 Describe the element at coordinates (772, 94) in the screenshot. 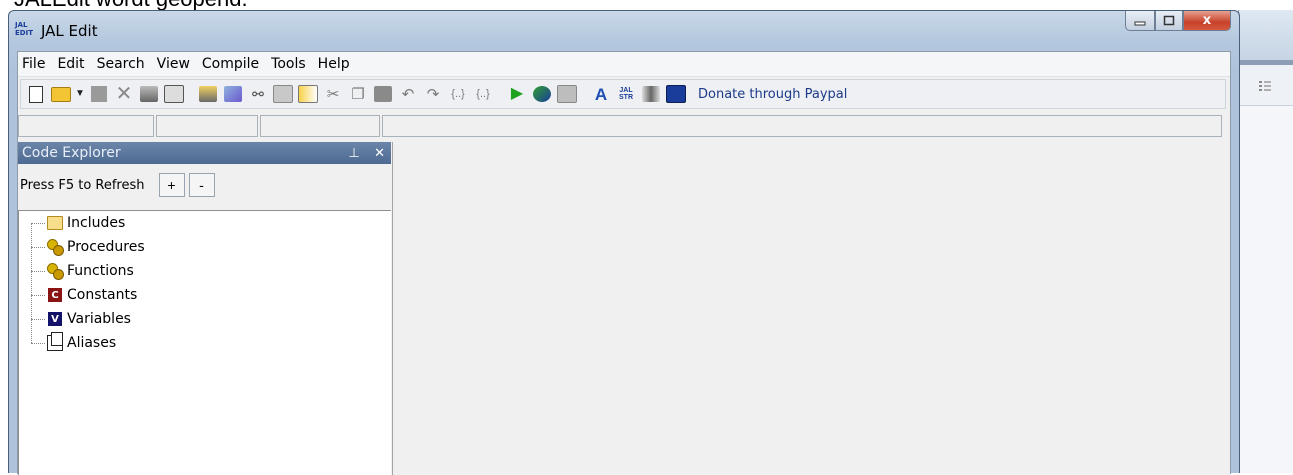

I see `donate-link: Donate through Paypal` at that location.